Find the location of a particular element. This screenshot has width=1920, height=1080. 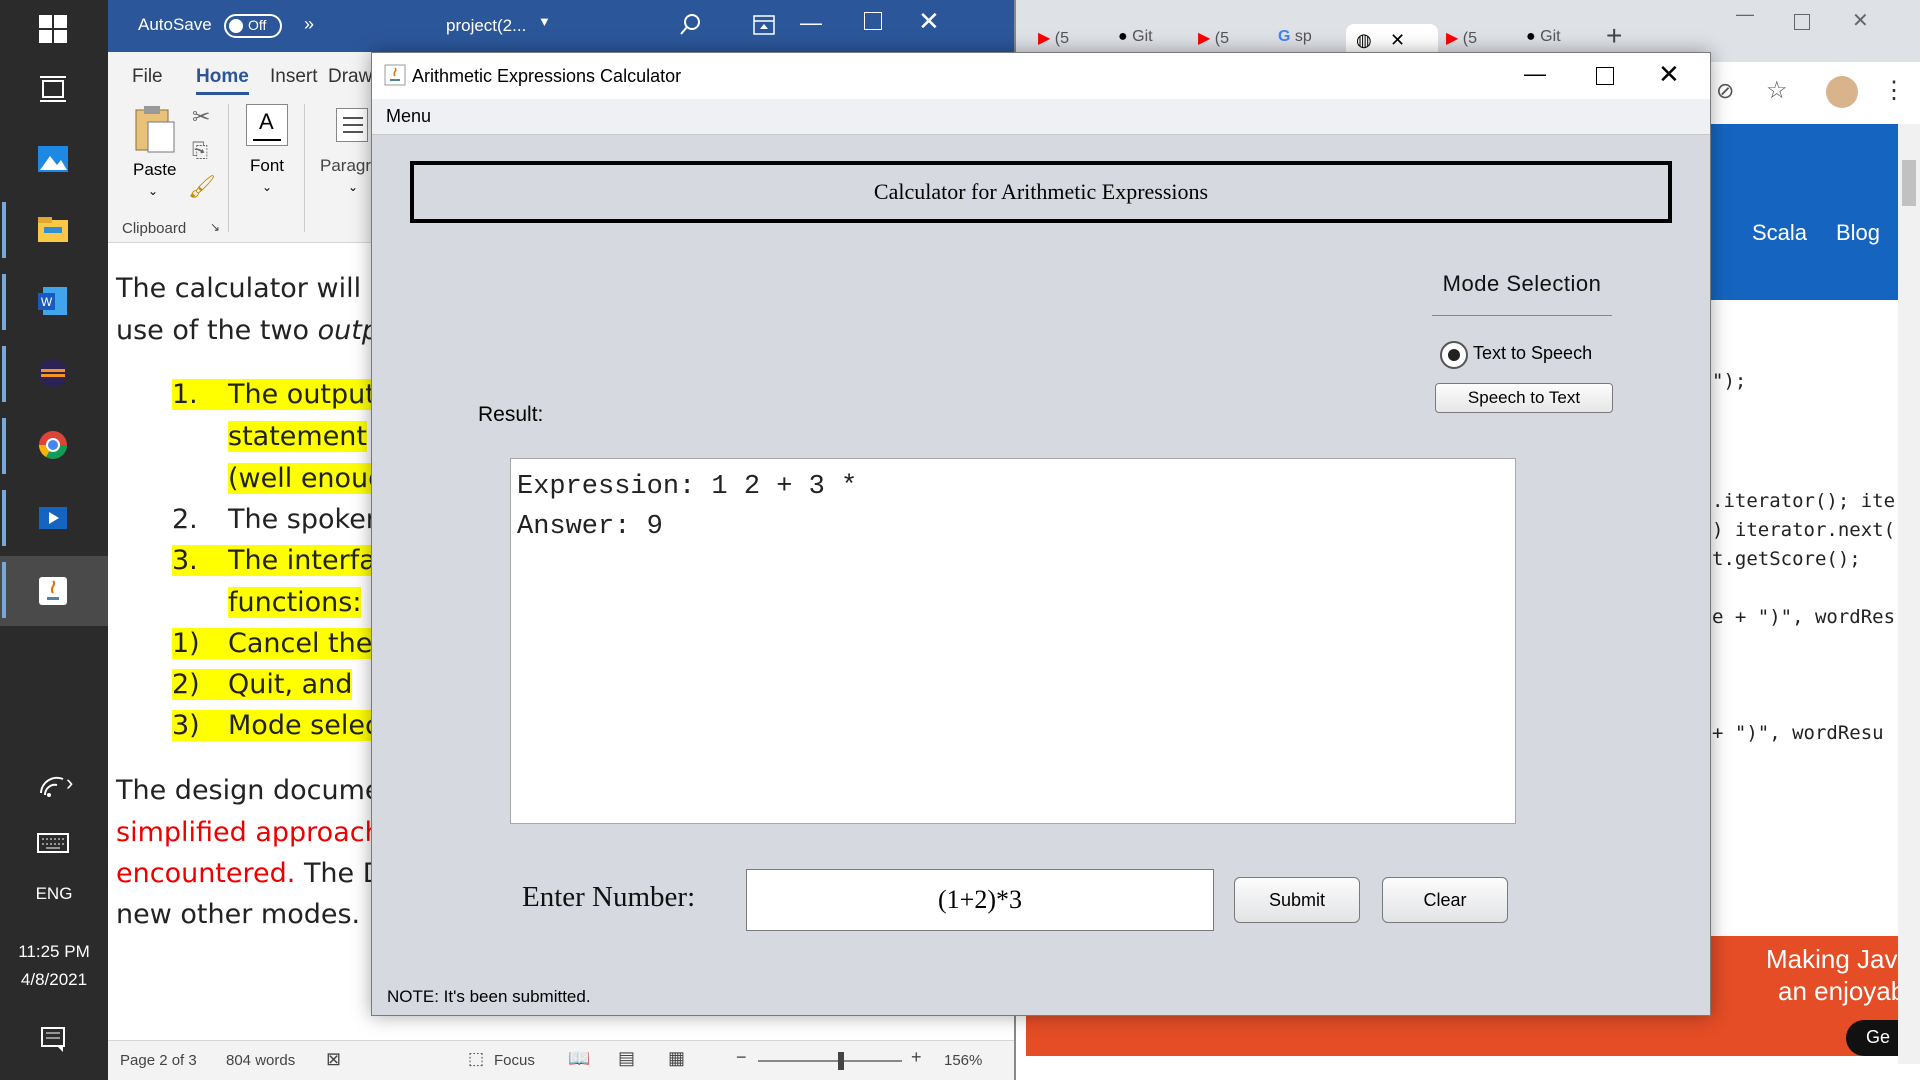

tab-close-icon: ✕ is located at coordinates (1397, 40).